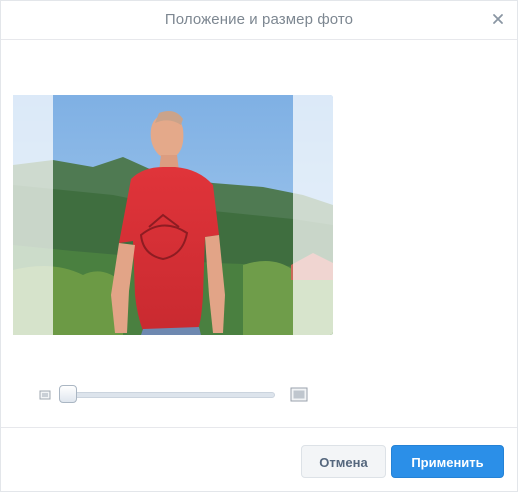 This screenshot has width=518, height=492. I want to click on zoom-out-icon, so click(45, 395).